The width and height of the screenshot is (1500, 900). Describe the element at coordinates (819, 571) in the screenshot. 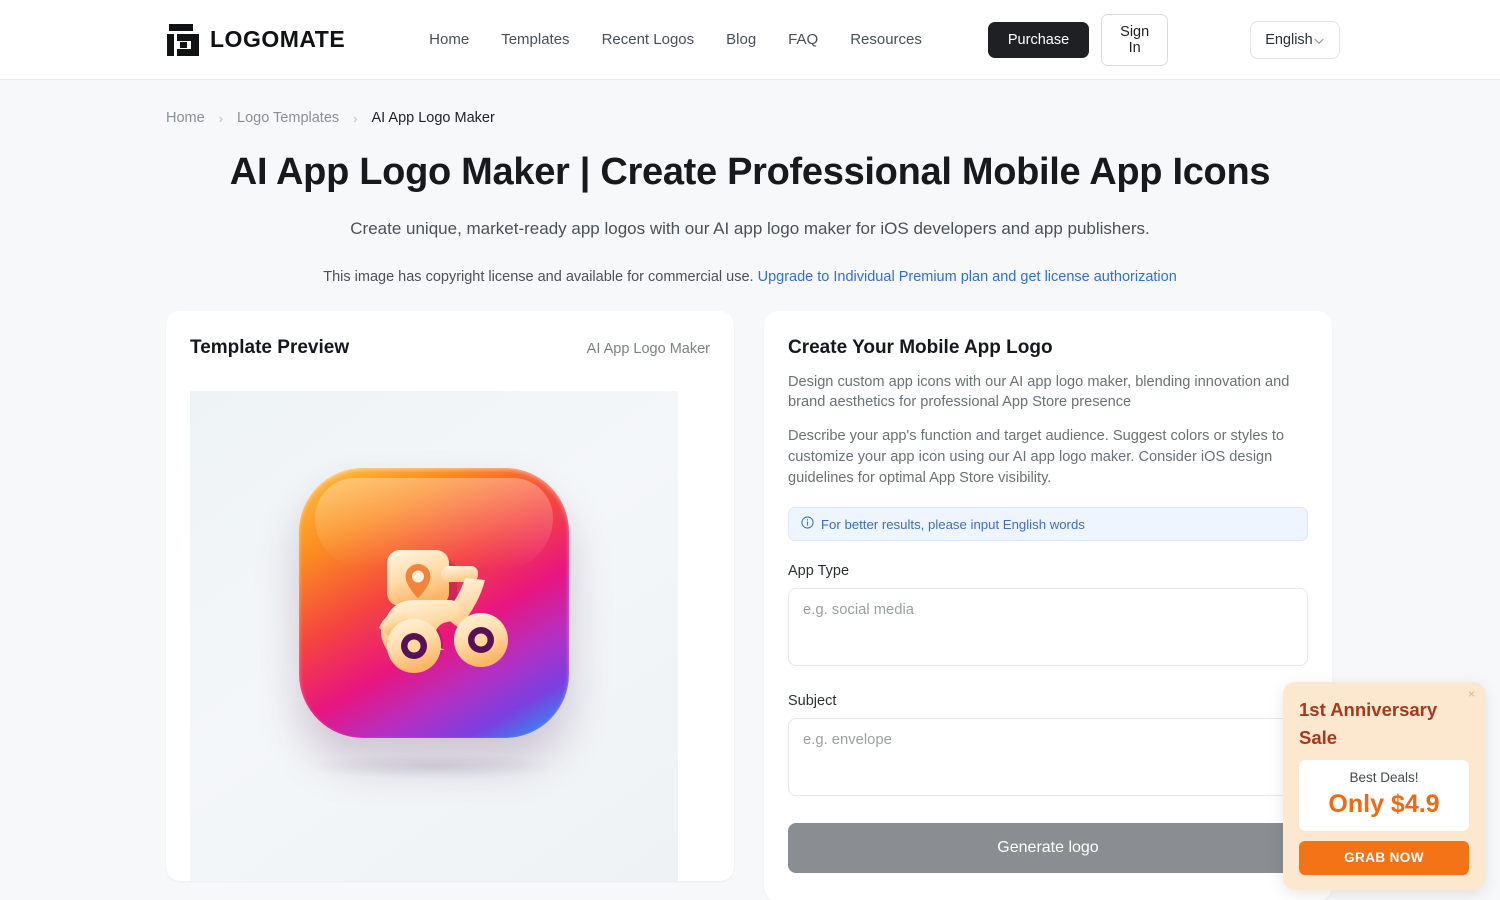

I see `app-type-label: App Type` at that location.